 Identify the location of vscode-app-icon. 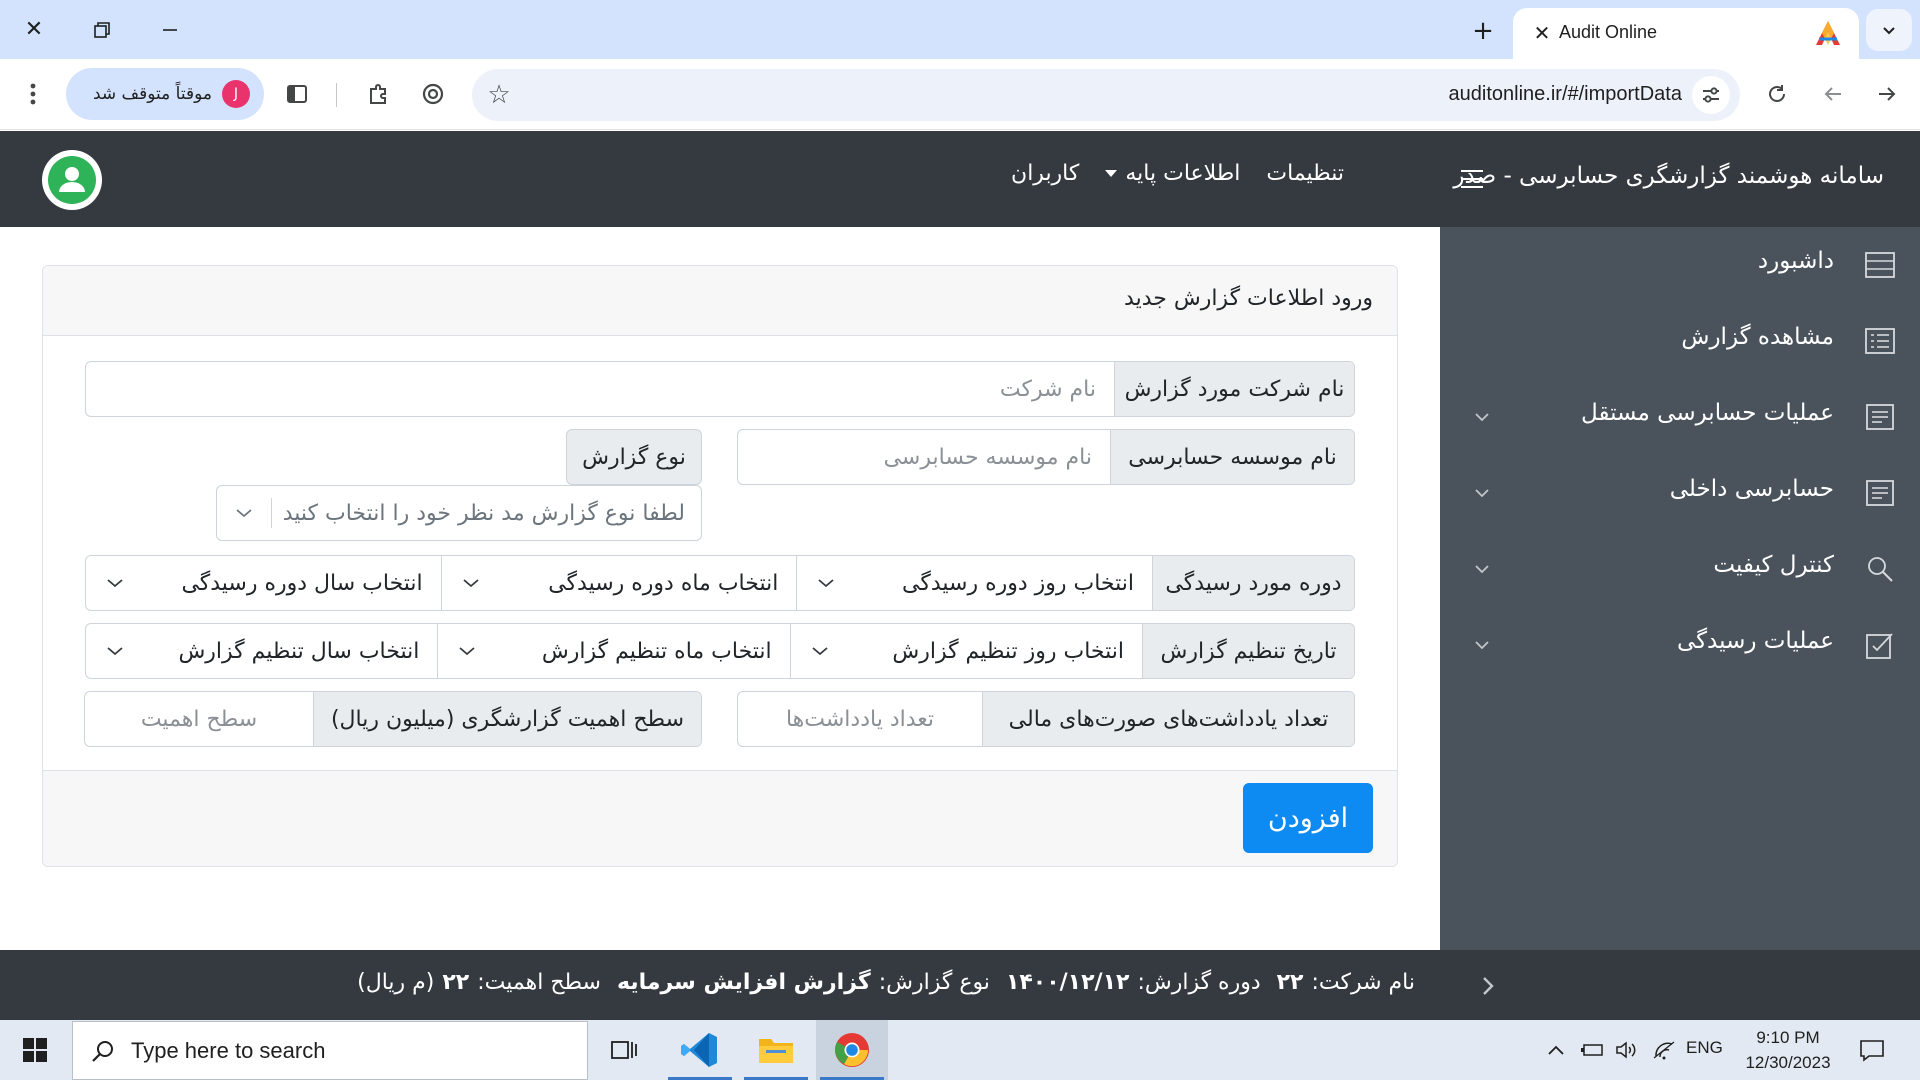
(700, 1050).